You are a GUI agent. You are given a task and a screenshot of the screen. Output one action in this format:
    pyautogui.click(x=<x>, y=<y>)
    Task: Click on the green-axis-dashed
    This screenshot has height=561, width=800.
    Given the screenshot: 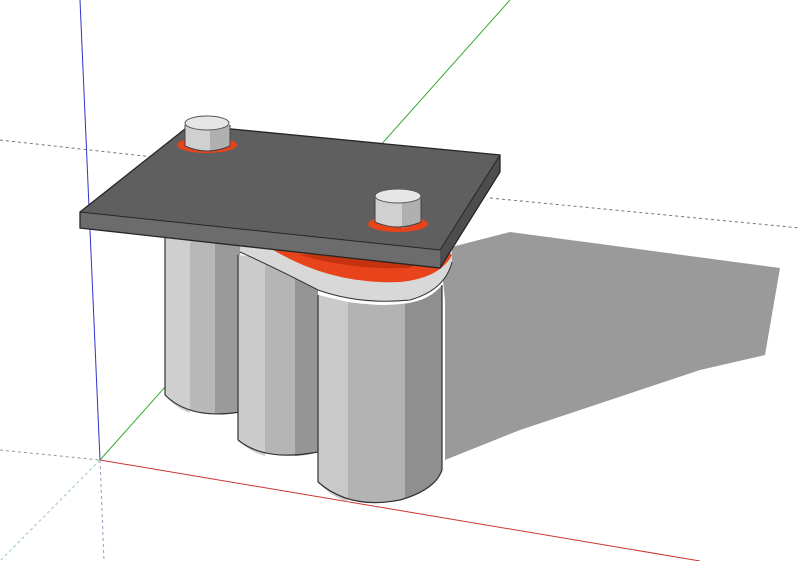 What is the action you would take?
    pyautogui.click(x=50, y=510)
    